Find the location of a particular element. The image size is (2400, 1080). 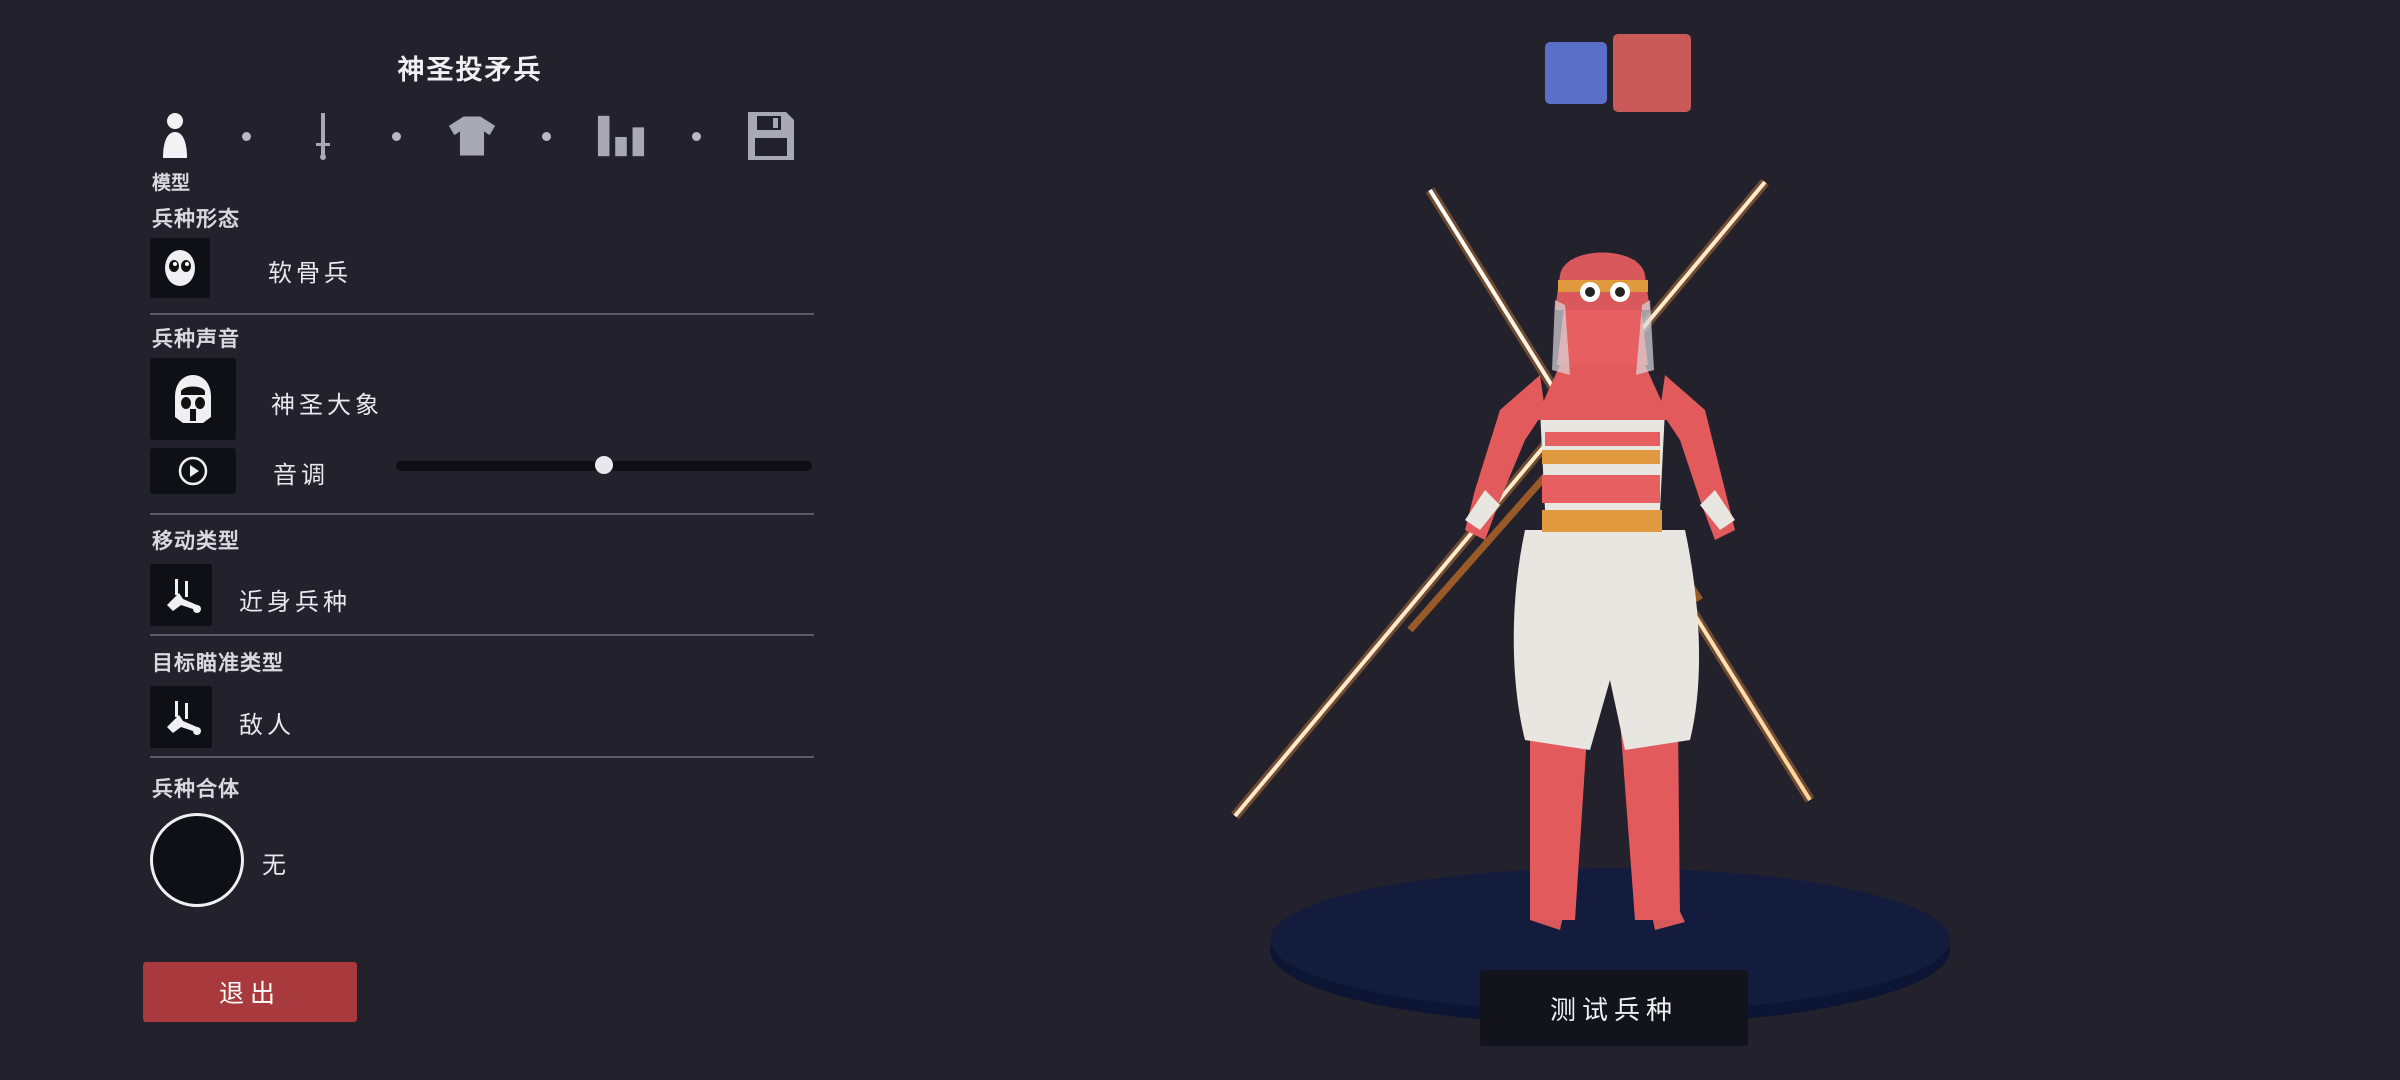

melee-figure-icon is located at coordinates (184, 596).